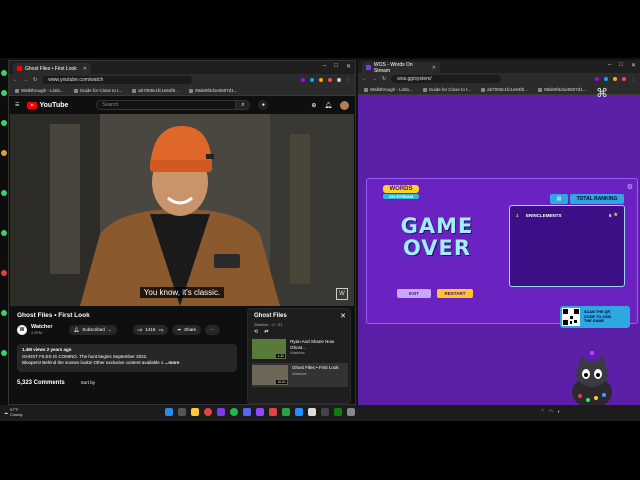  I want to click on thumbs-down-icon: 👎︎, so click(161, 330).